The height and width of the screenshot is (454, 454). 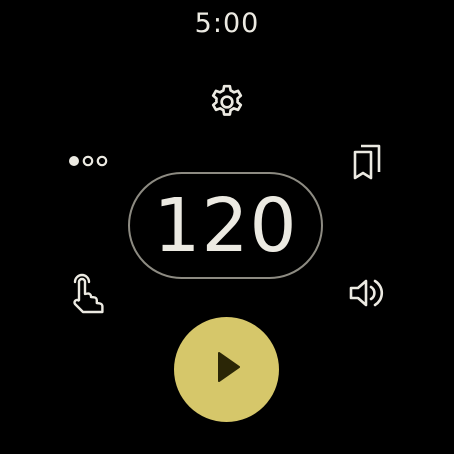 I want to click on more-horiz-icon, so click(x=88, y=161).